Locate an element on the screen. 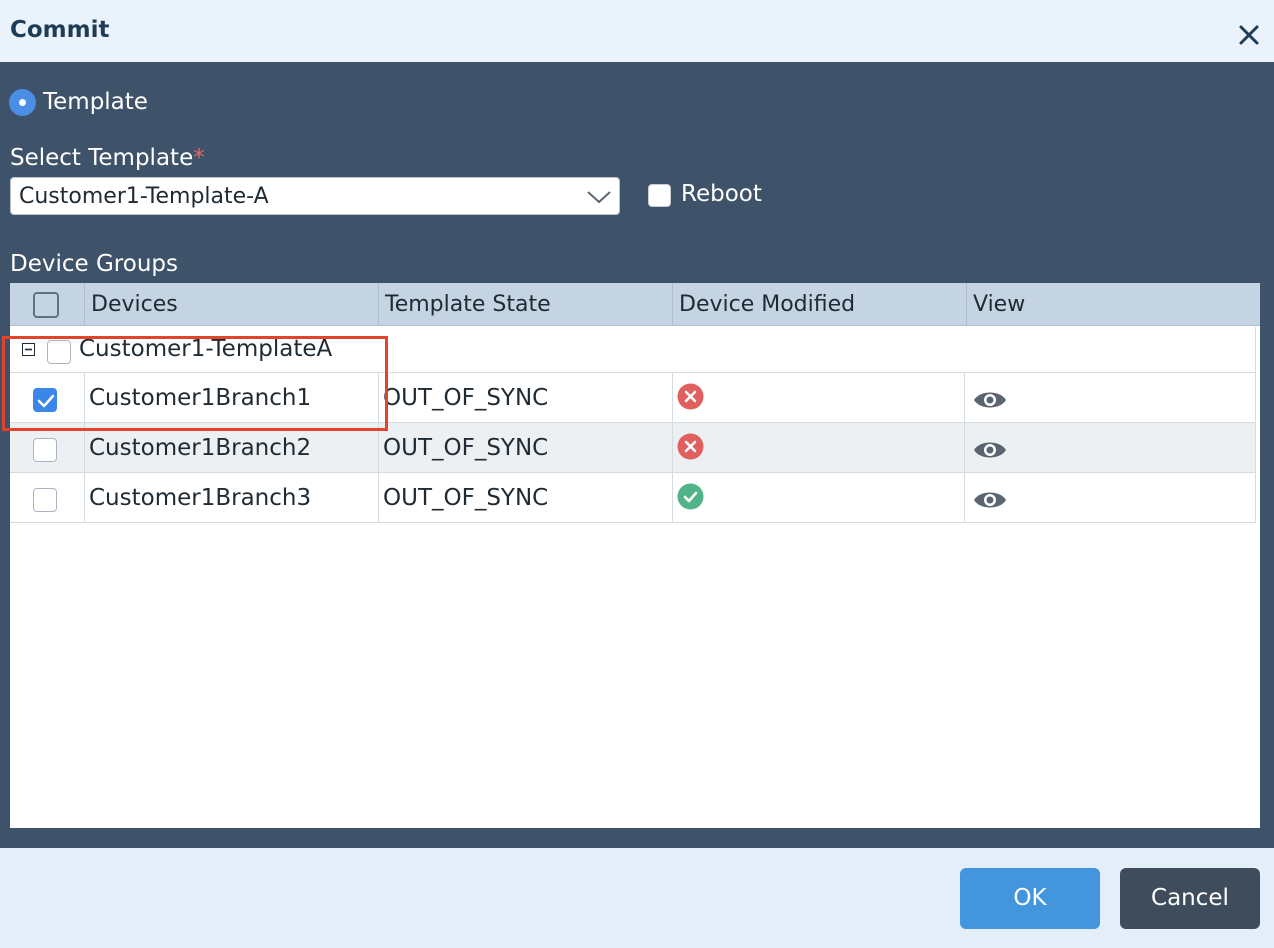 The image size is (1274, 948). dialog-footer: OK Cancel is located at coordinates (637, 898).